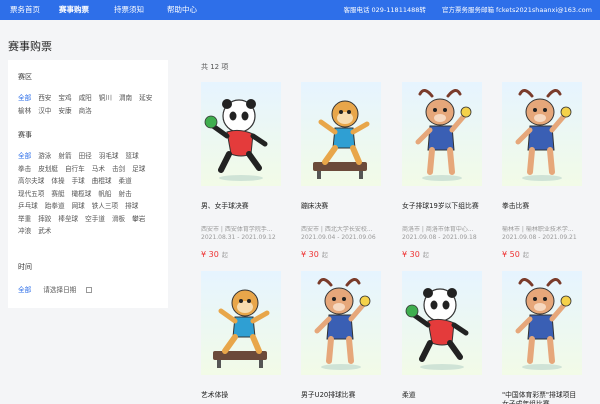  What do you see at coordinates (516, 10) in the screenshot?
I see `email-text: 官方票务服务邮箱 fckets2021shaanxi@163.com` at bounding box center [516, 10].